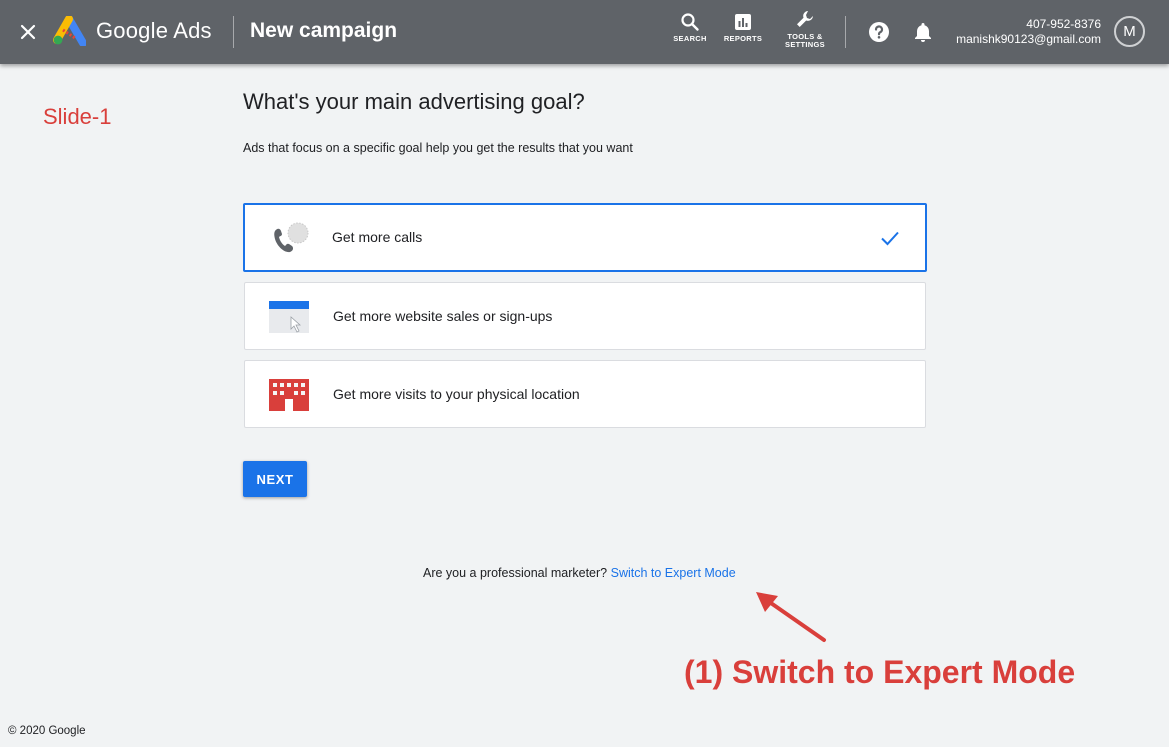 This screenshot has height=747, width=1169. I want to click on reports-label: REPORTS, so click(743, 38).